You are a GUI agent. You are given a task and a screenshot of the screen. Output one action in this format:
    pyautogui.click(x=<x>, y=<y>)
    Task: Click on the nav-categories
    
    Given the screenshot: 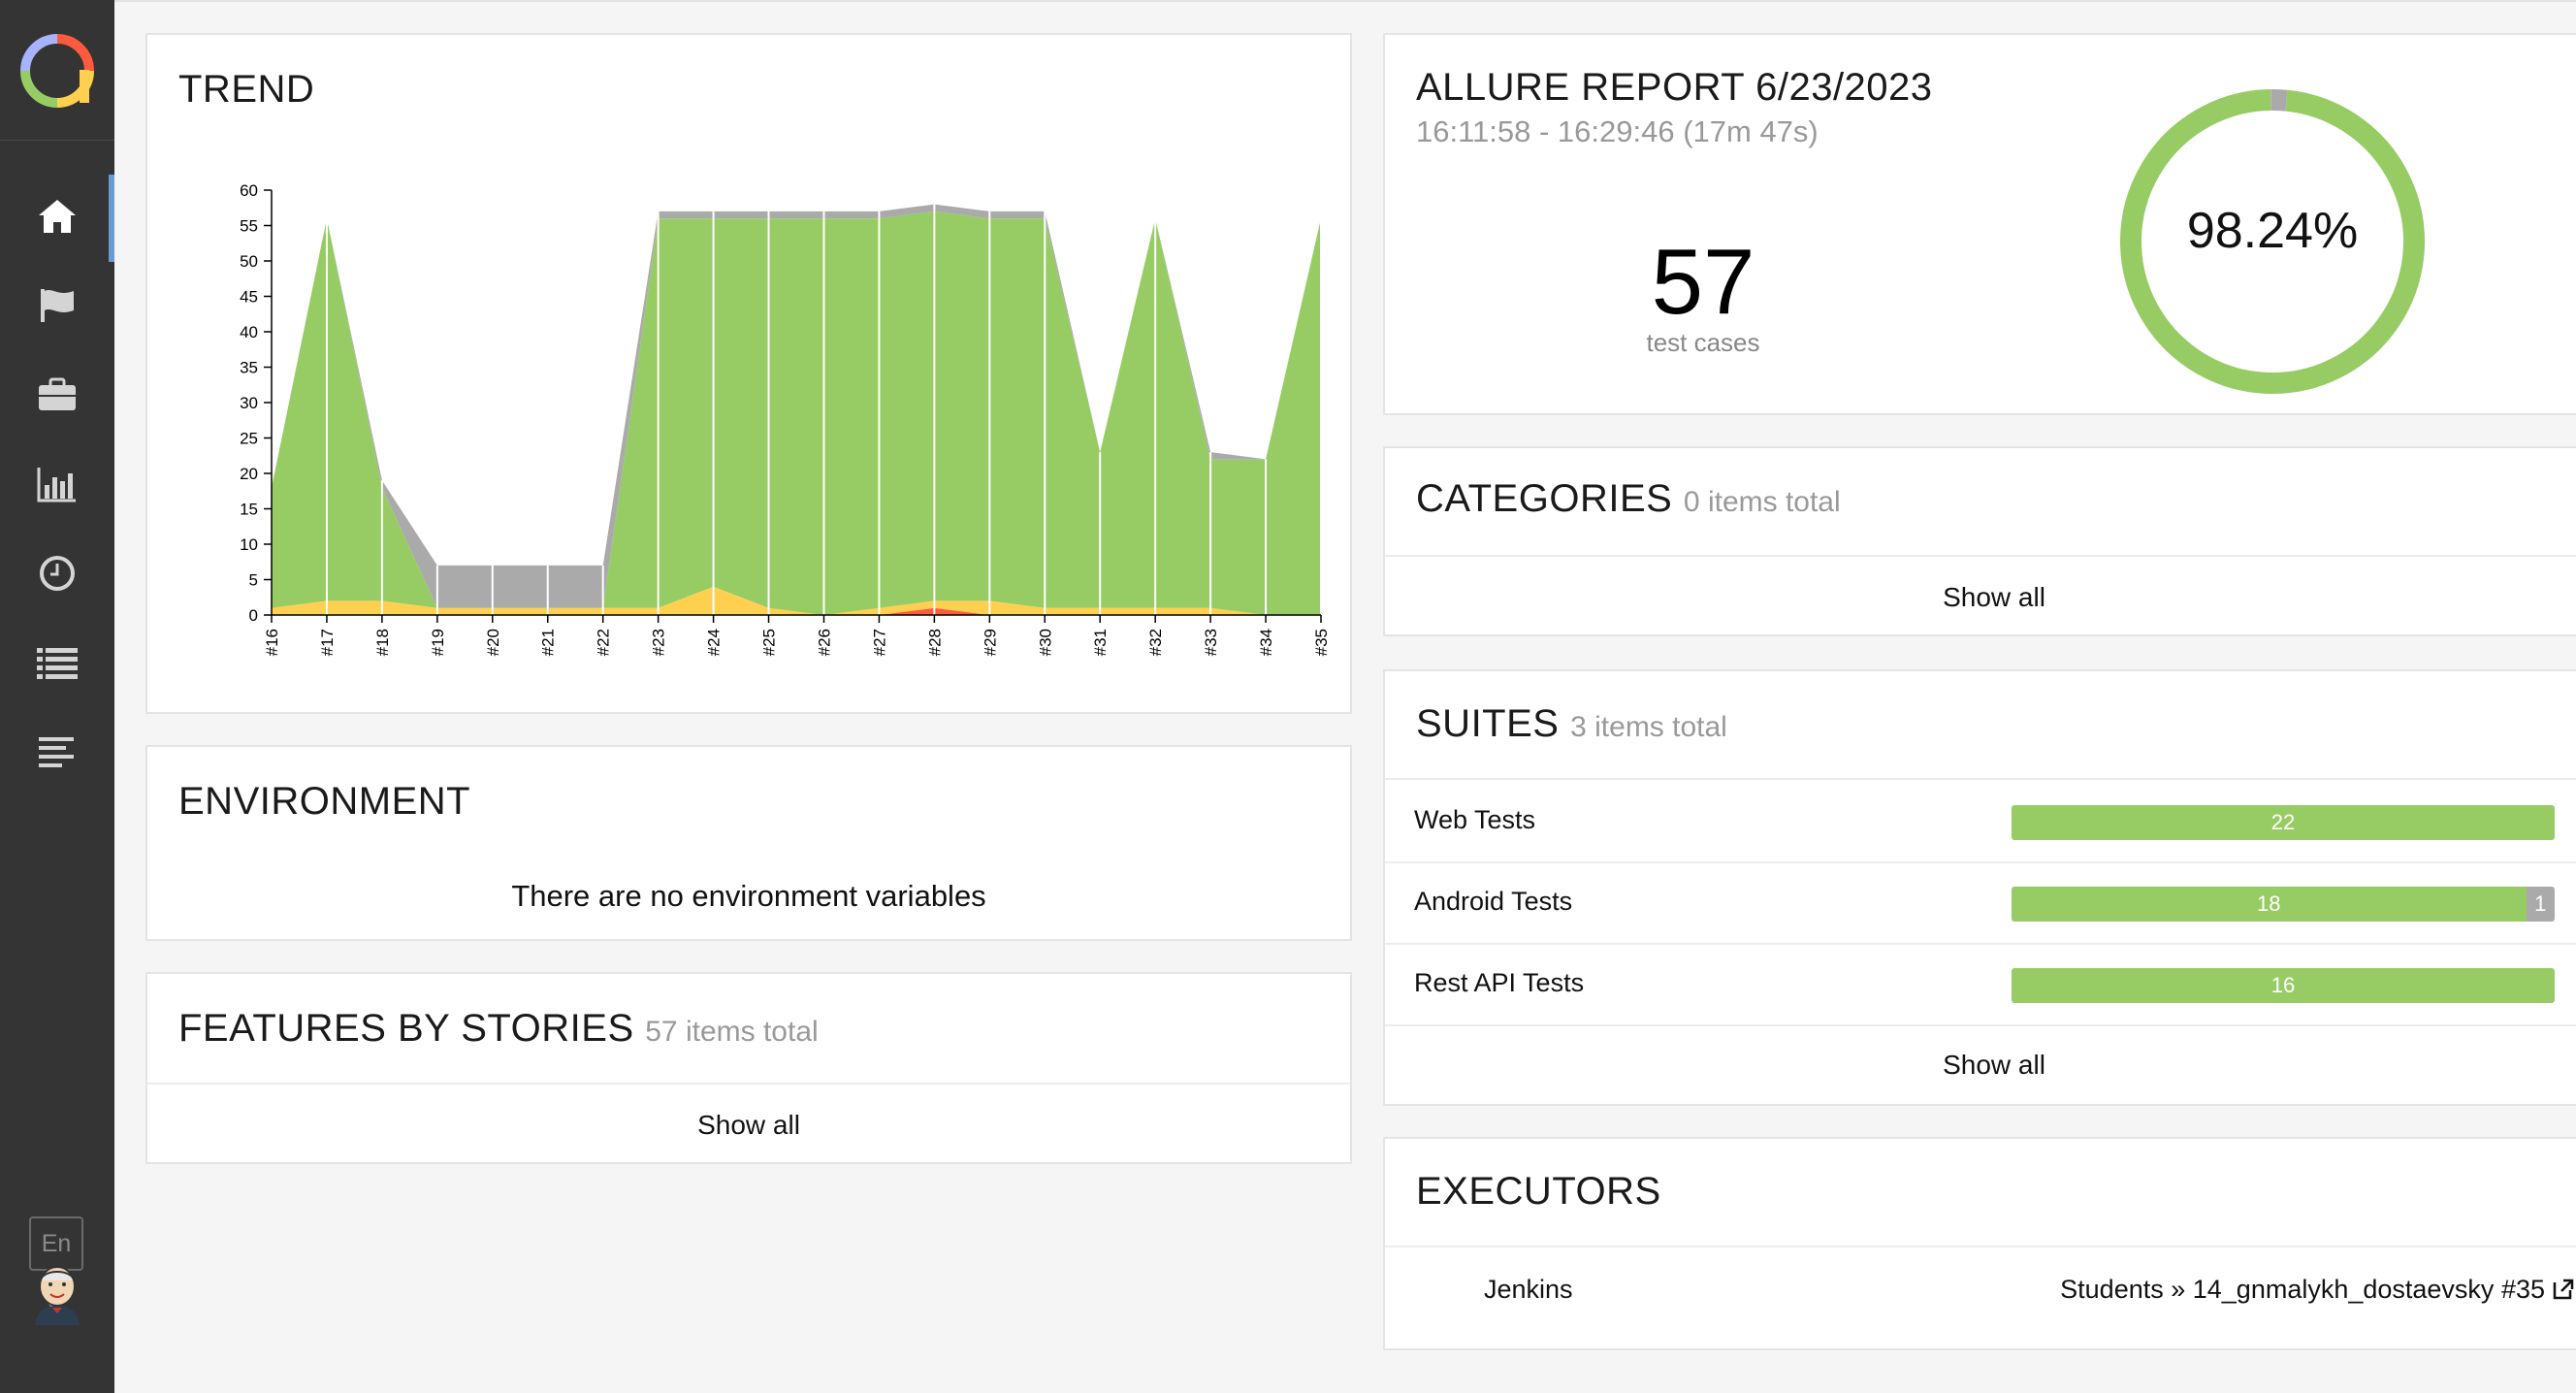 What is the action you would take?
    pyautogui.click(x=57, y=305)
    